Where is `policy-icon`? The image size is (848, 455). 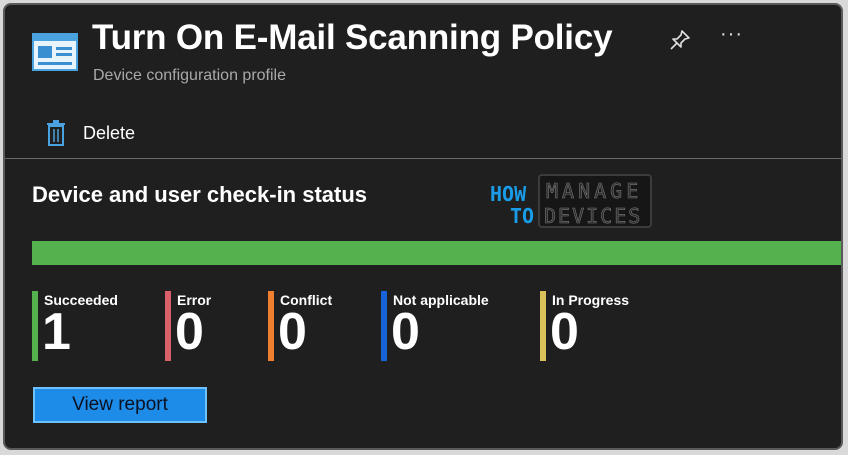
policy-icon is located at coordinates (55, 52).